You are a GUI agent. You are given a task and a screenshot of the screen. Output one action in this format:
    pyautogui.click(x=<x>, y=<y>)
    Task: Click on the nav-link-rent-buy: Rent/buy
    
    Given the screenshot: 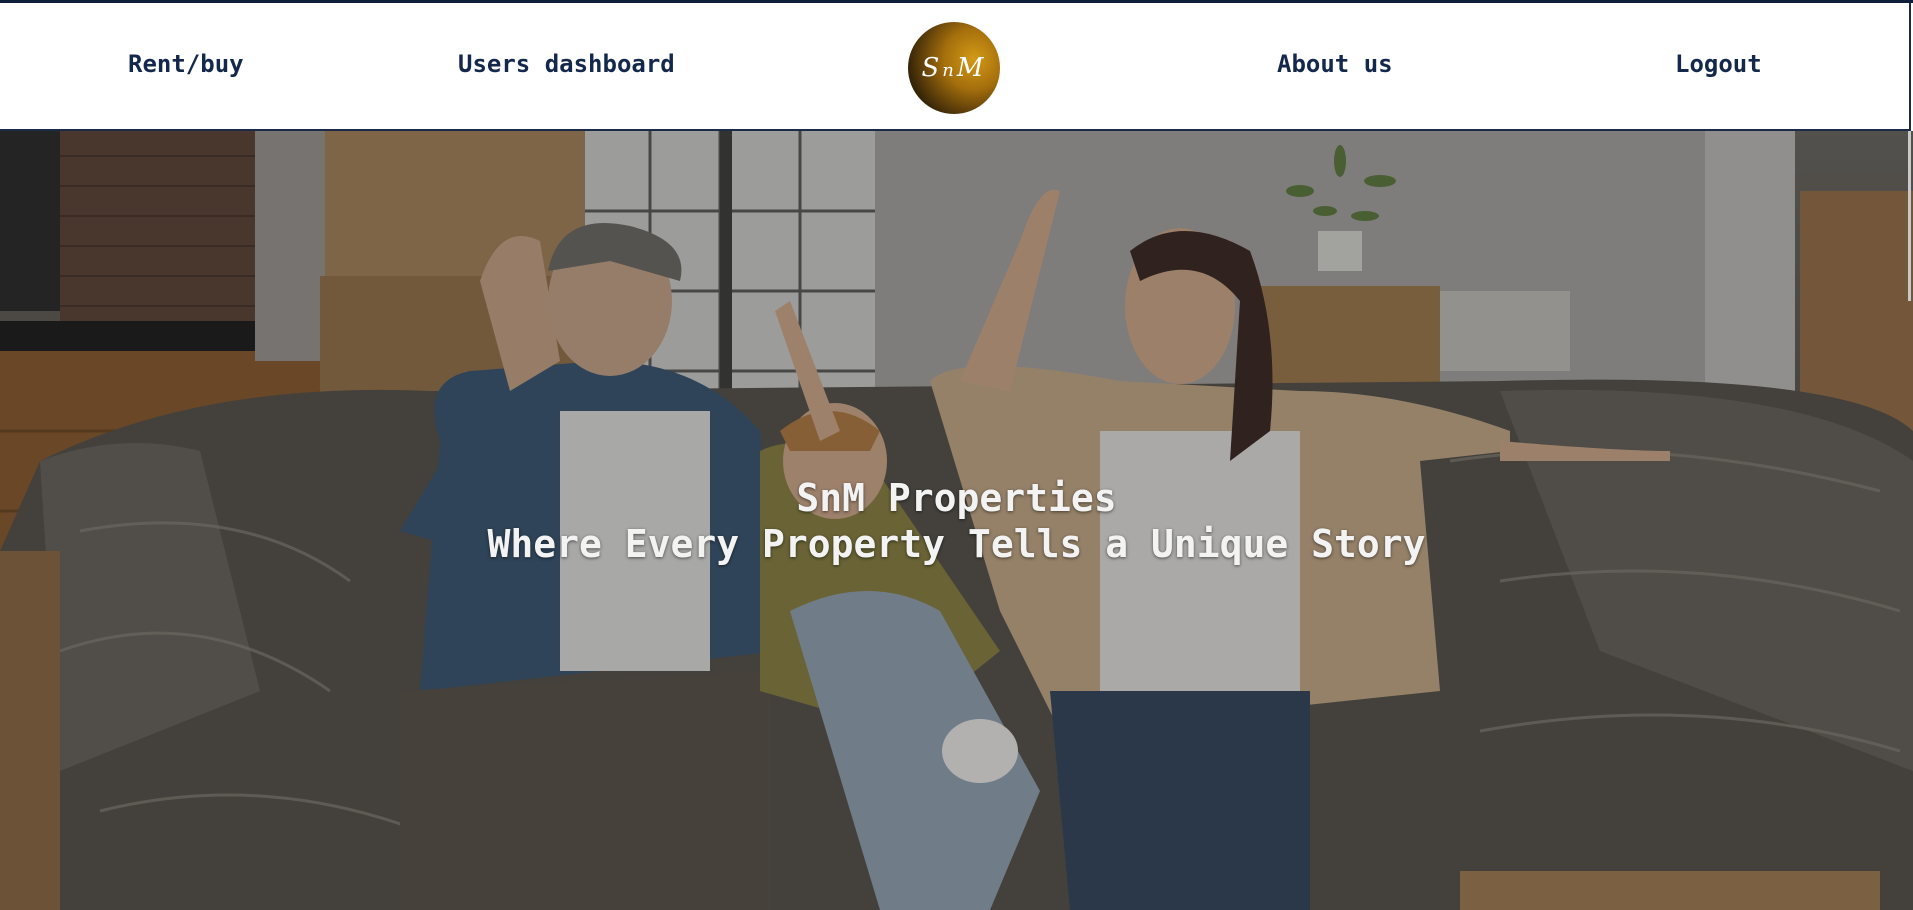 What is the action you would take?
    pyautogui.click(x=186, y=64)
    